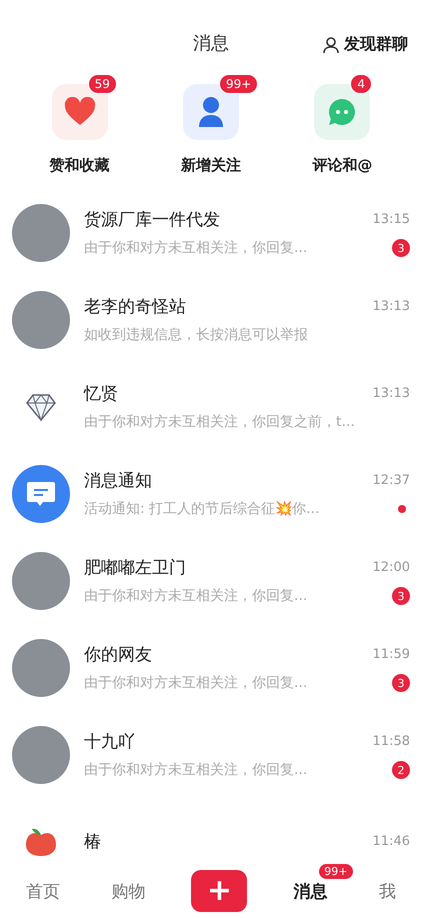 The width and height of the screenshot is (422, 918). What do you see at coordinates (210, 165) in the screenshot?
I see `category-label: 新增关注` at bounding box center [210, 165].